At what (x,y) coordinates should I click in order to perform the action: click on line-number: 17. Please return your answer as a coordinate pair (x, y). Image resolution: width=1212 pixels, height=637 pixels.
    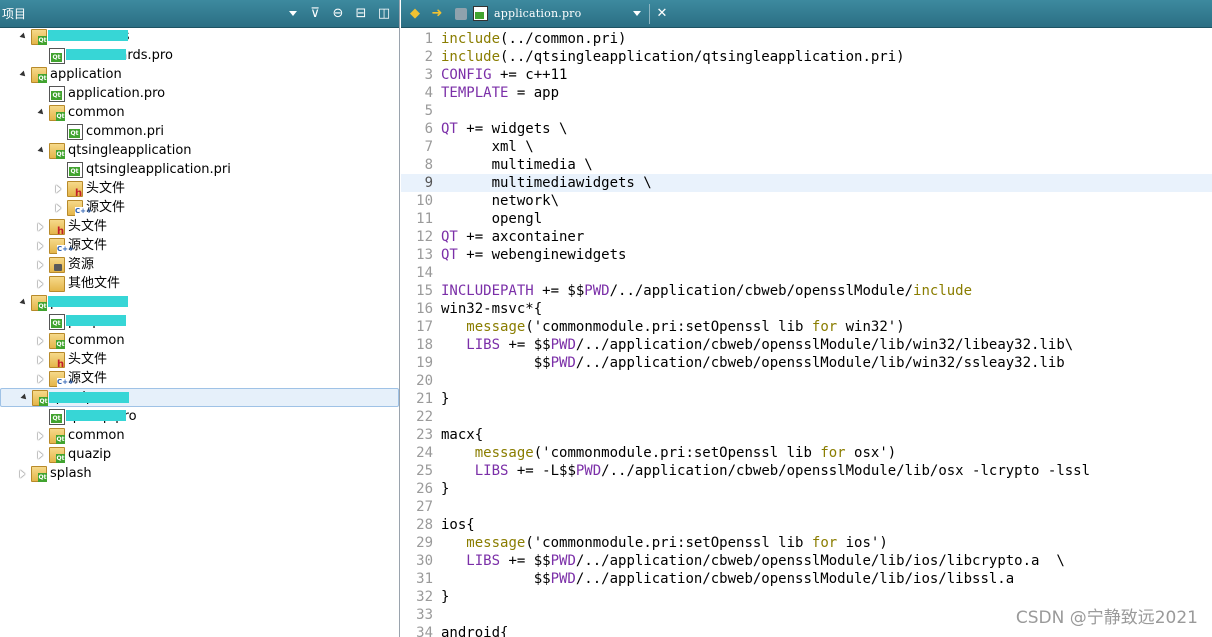
    Looking at the image, I should click on (424, 327).